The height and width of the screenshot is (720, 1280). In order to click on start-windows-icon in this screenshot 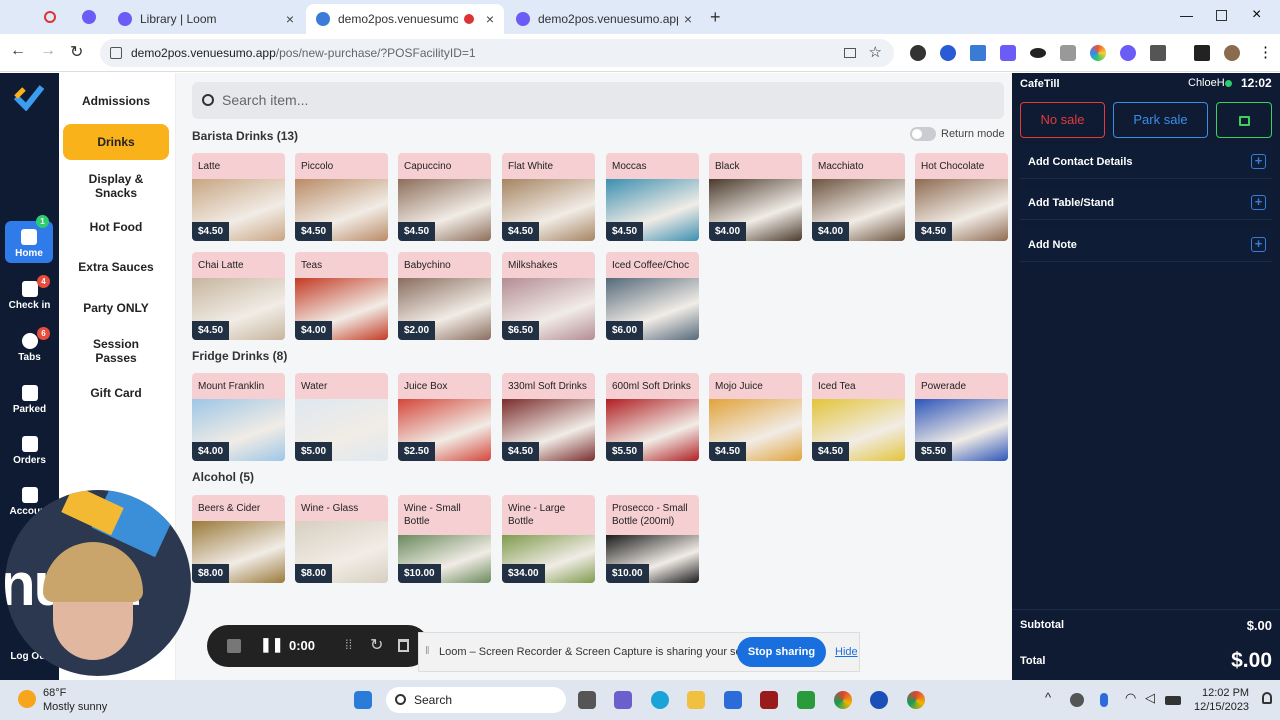, I will do `click(363, 700)`.